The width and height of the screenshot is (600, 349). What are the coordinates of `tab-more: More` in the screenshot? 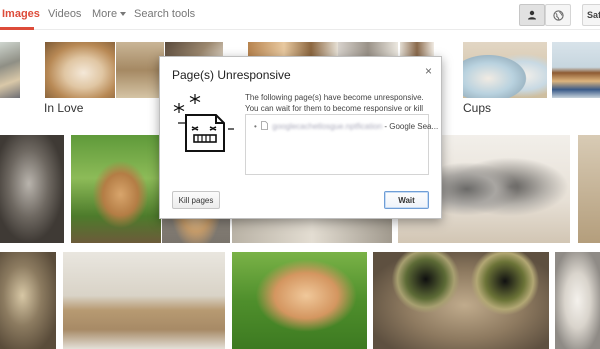 It's located at (109, 14).